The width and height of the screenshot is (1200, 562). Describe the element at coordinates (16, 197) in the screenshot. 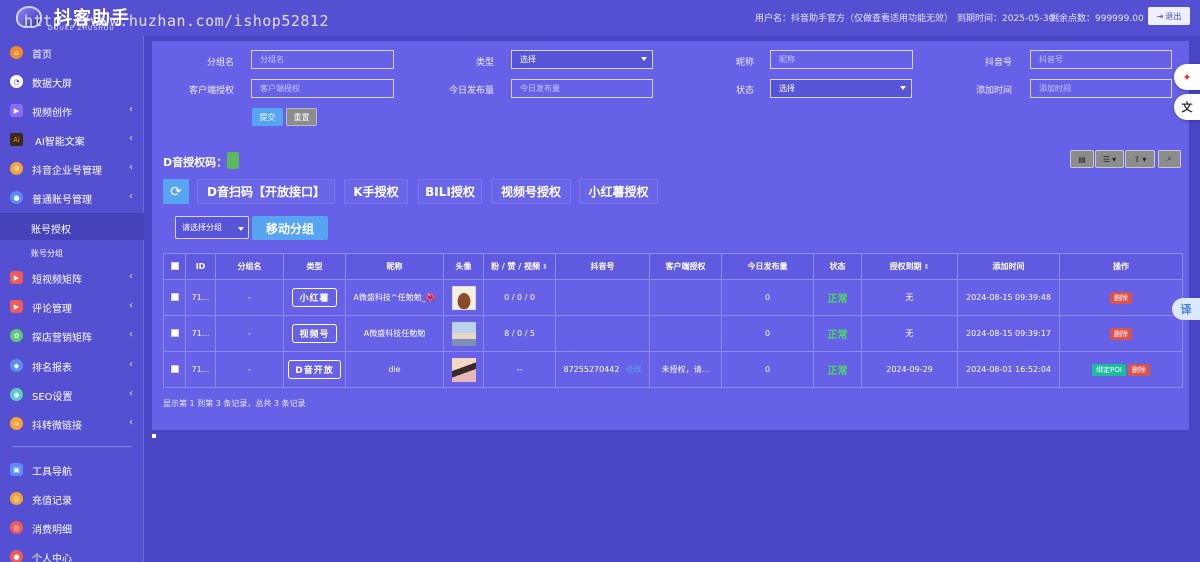

I see `account-icon: ●` at that location.